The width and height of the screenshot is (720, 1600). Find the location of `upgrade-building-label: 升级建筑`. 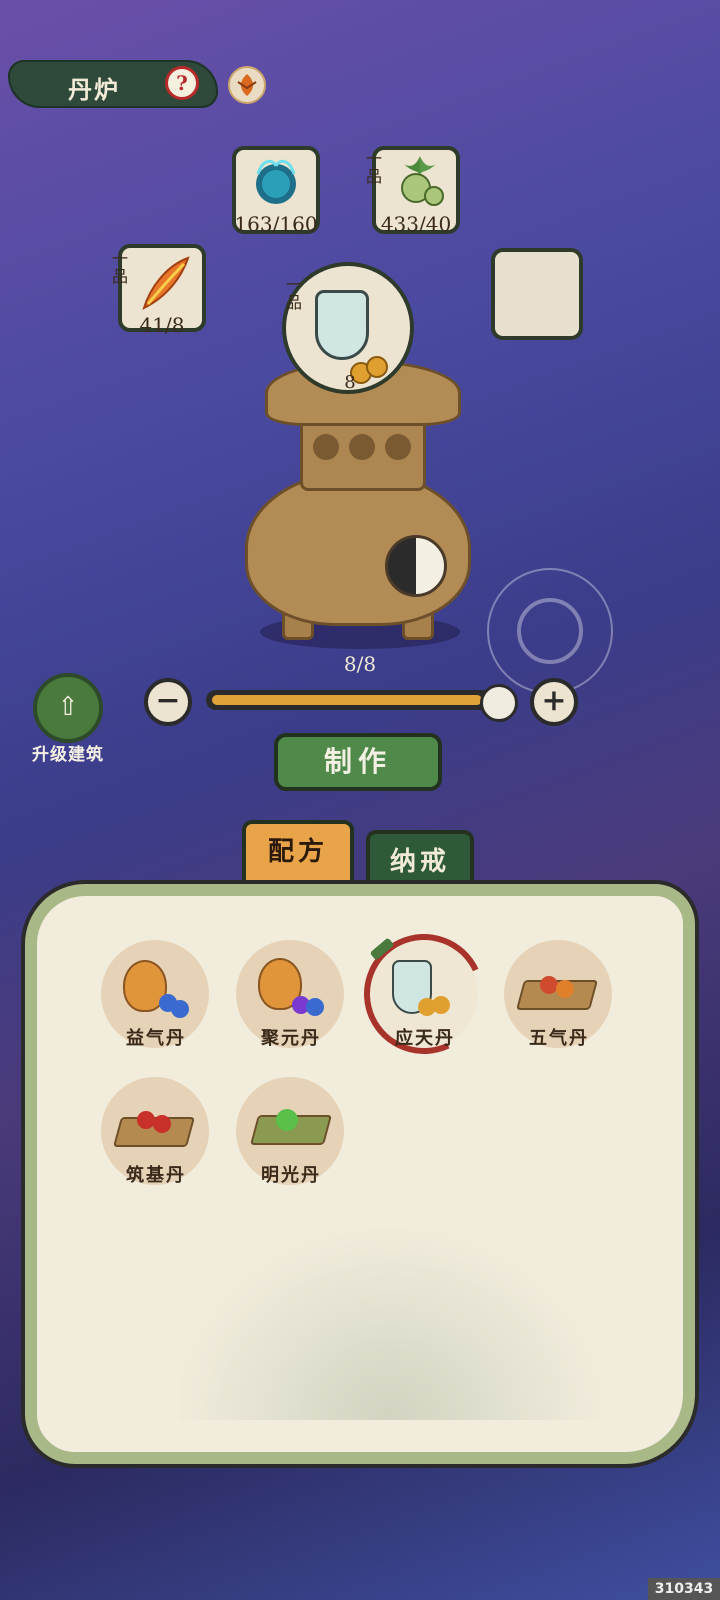

upgrade-building-label: 升级建筑 is located at coordinates (68, 755).